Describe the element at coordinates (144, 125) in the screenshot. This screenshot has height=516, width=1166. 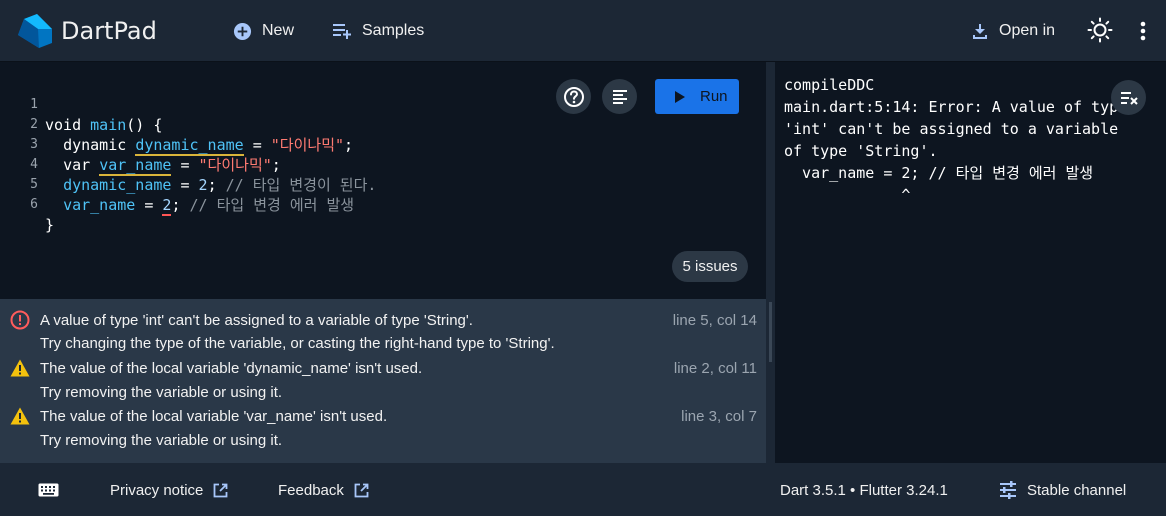
I see `code-token: () {` at that location.